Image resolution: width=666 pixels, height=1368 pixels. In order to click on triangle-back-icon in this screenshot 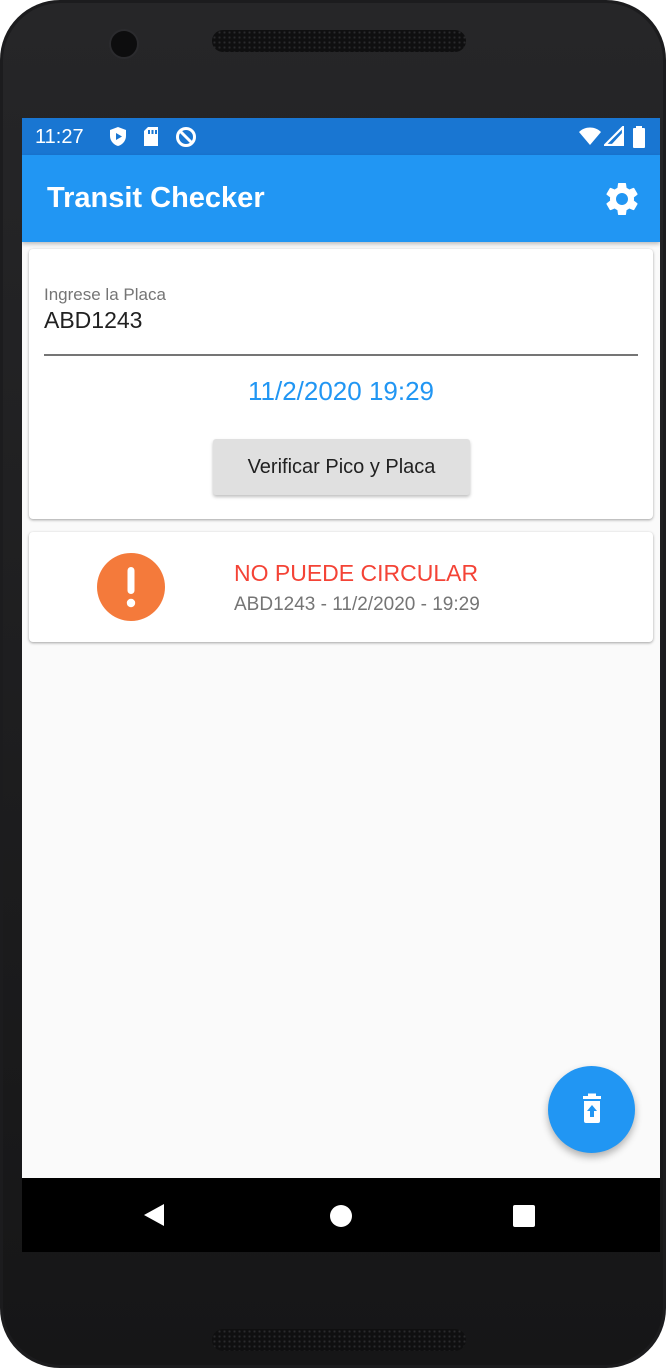, I will do `click(154, 1215)`.